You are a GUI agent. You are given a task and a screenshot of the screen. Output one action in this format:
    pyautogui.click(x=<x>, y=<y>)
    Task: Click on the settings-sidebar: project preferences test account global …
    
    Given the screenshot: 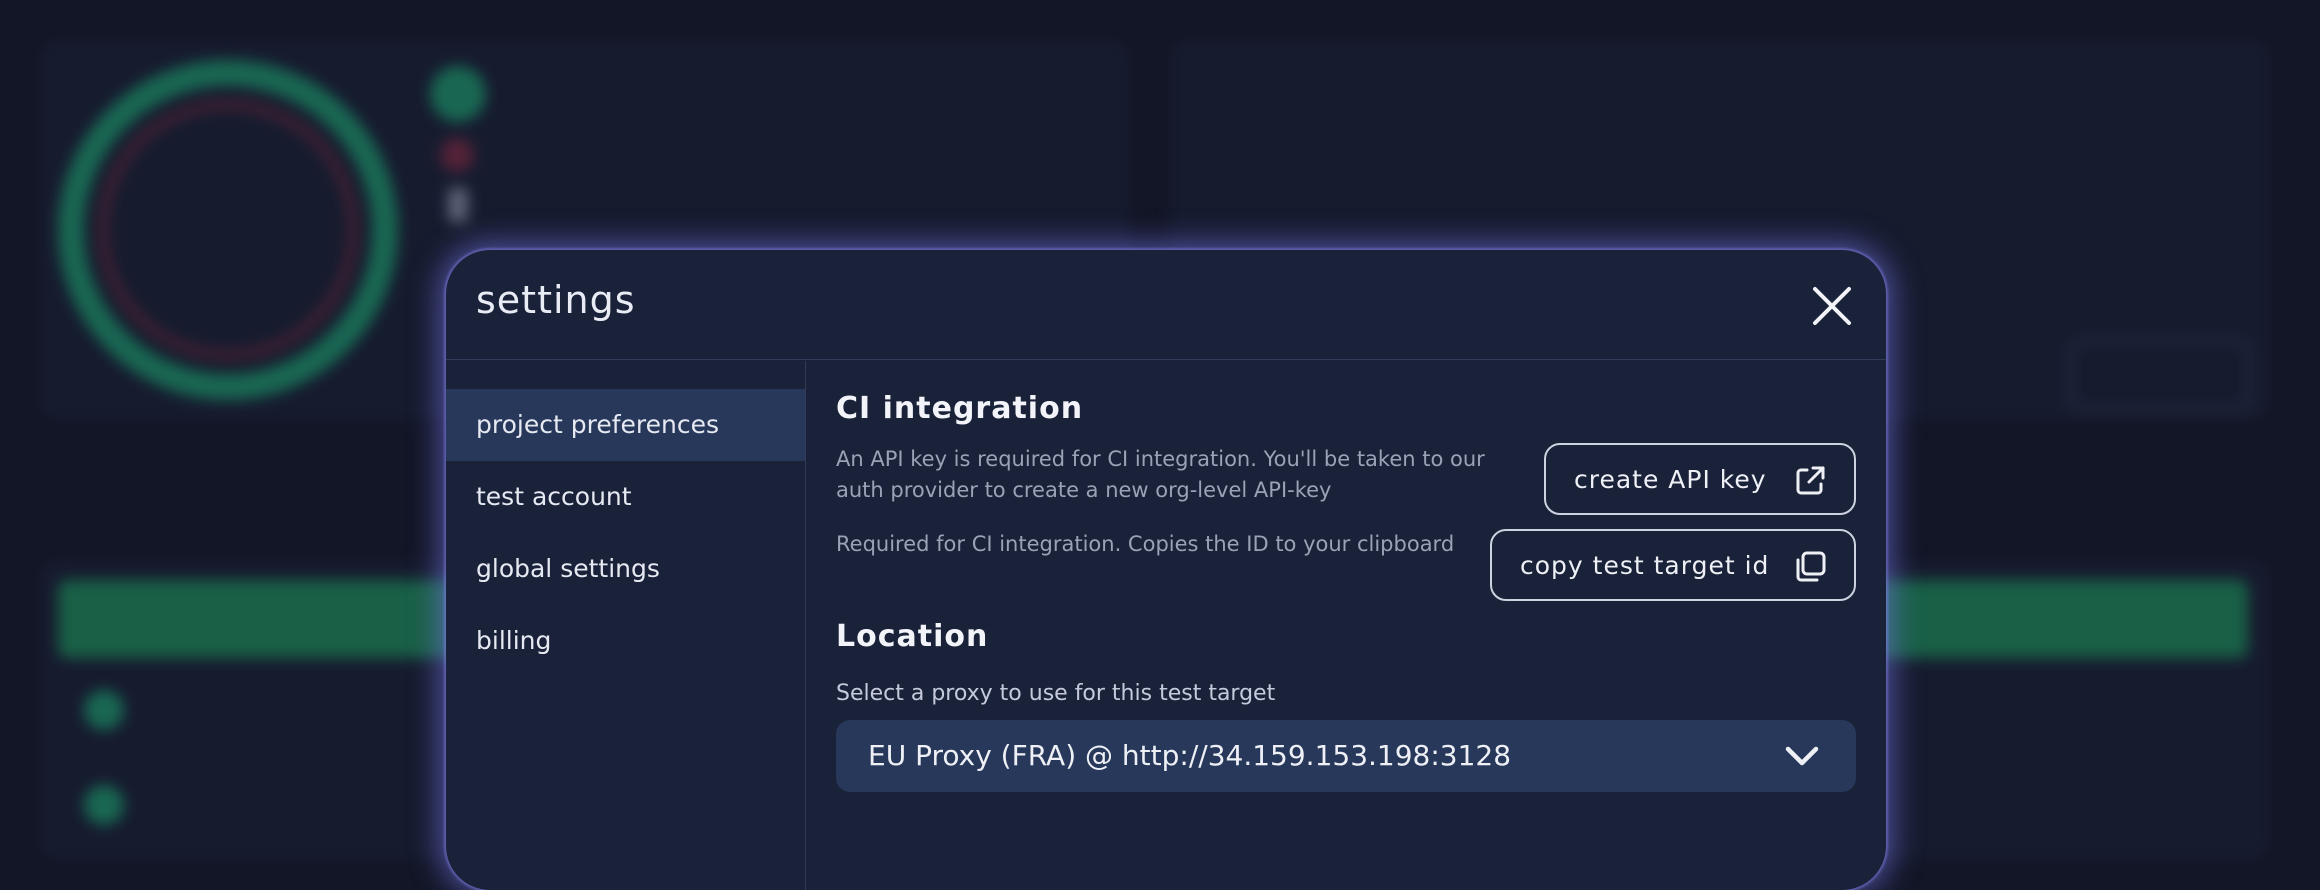 What is the action you would take?
    pyautogui.click(x=626, y=625)
    